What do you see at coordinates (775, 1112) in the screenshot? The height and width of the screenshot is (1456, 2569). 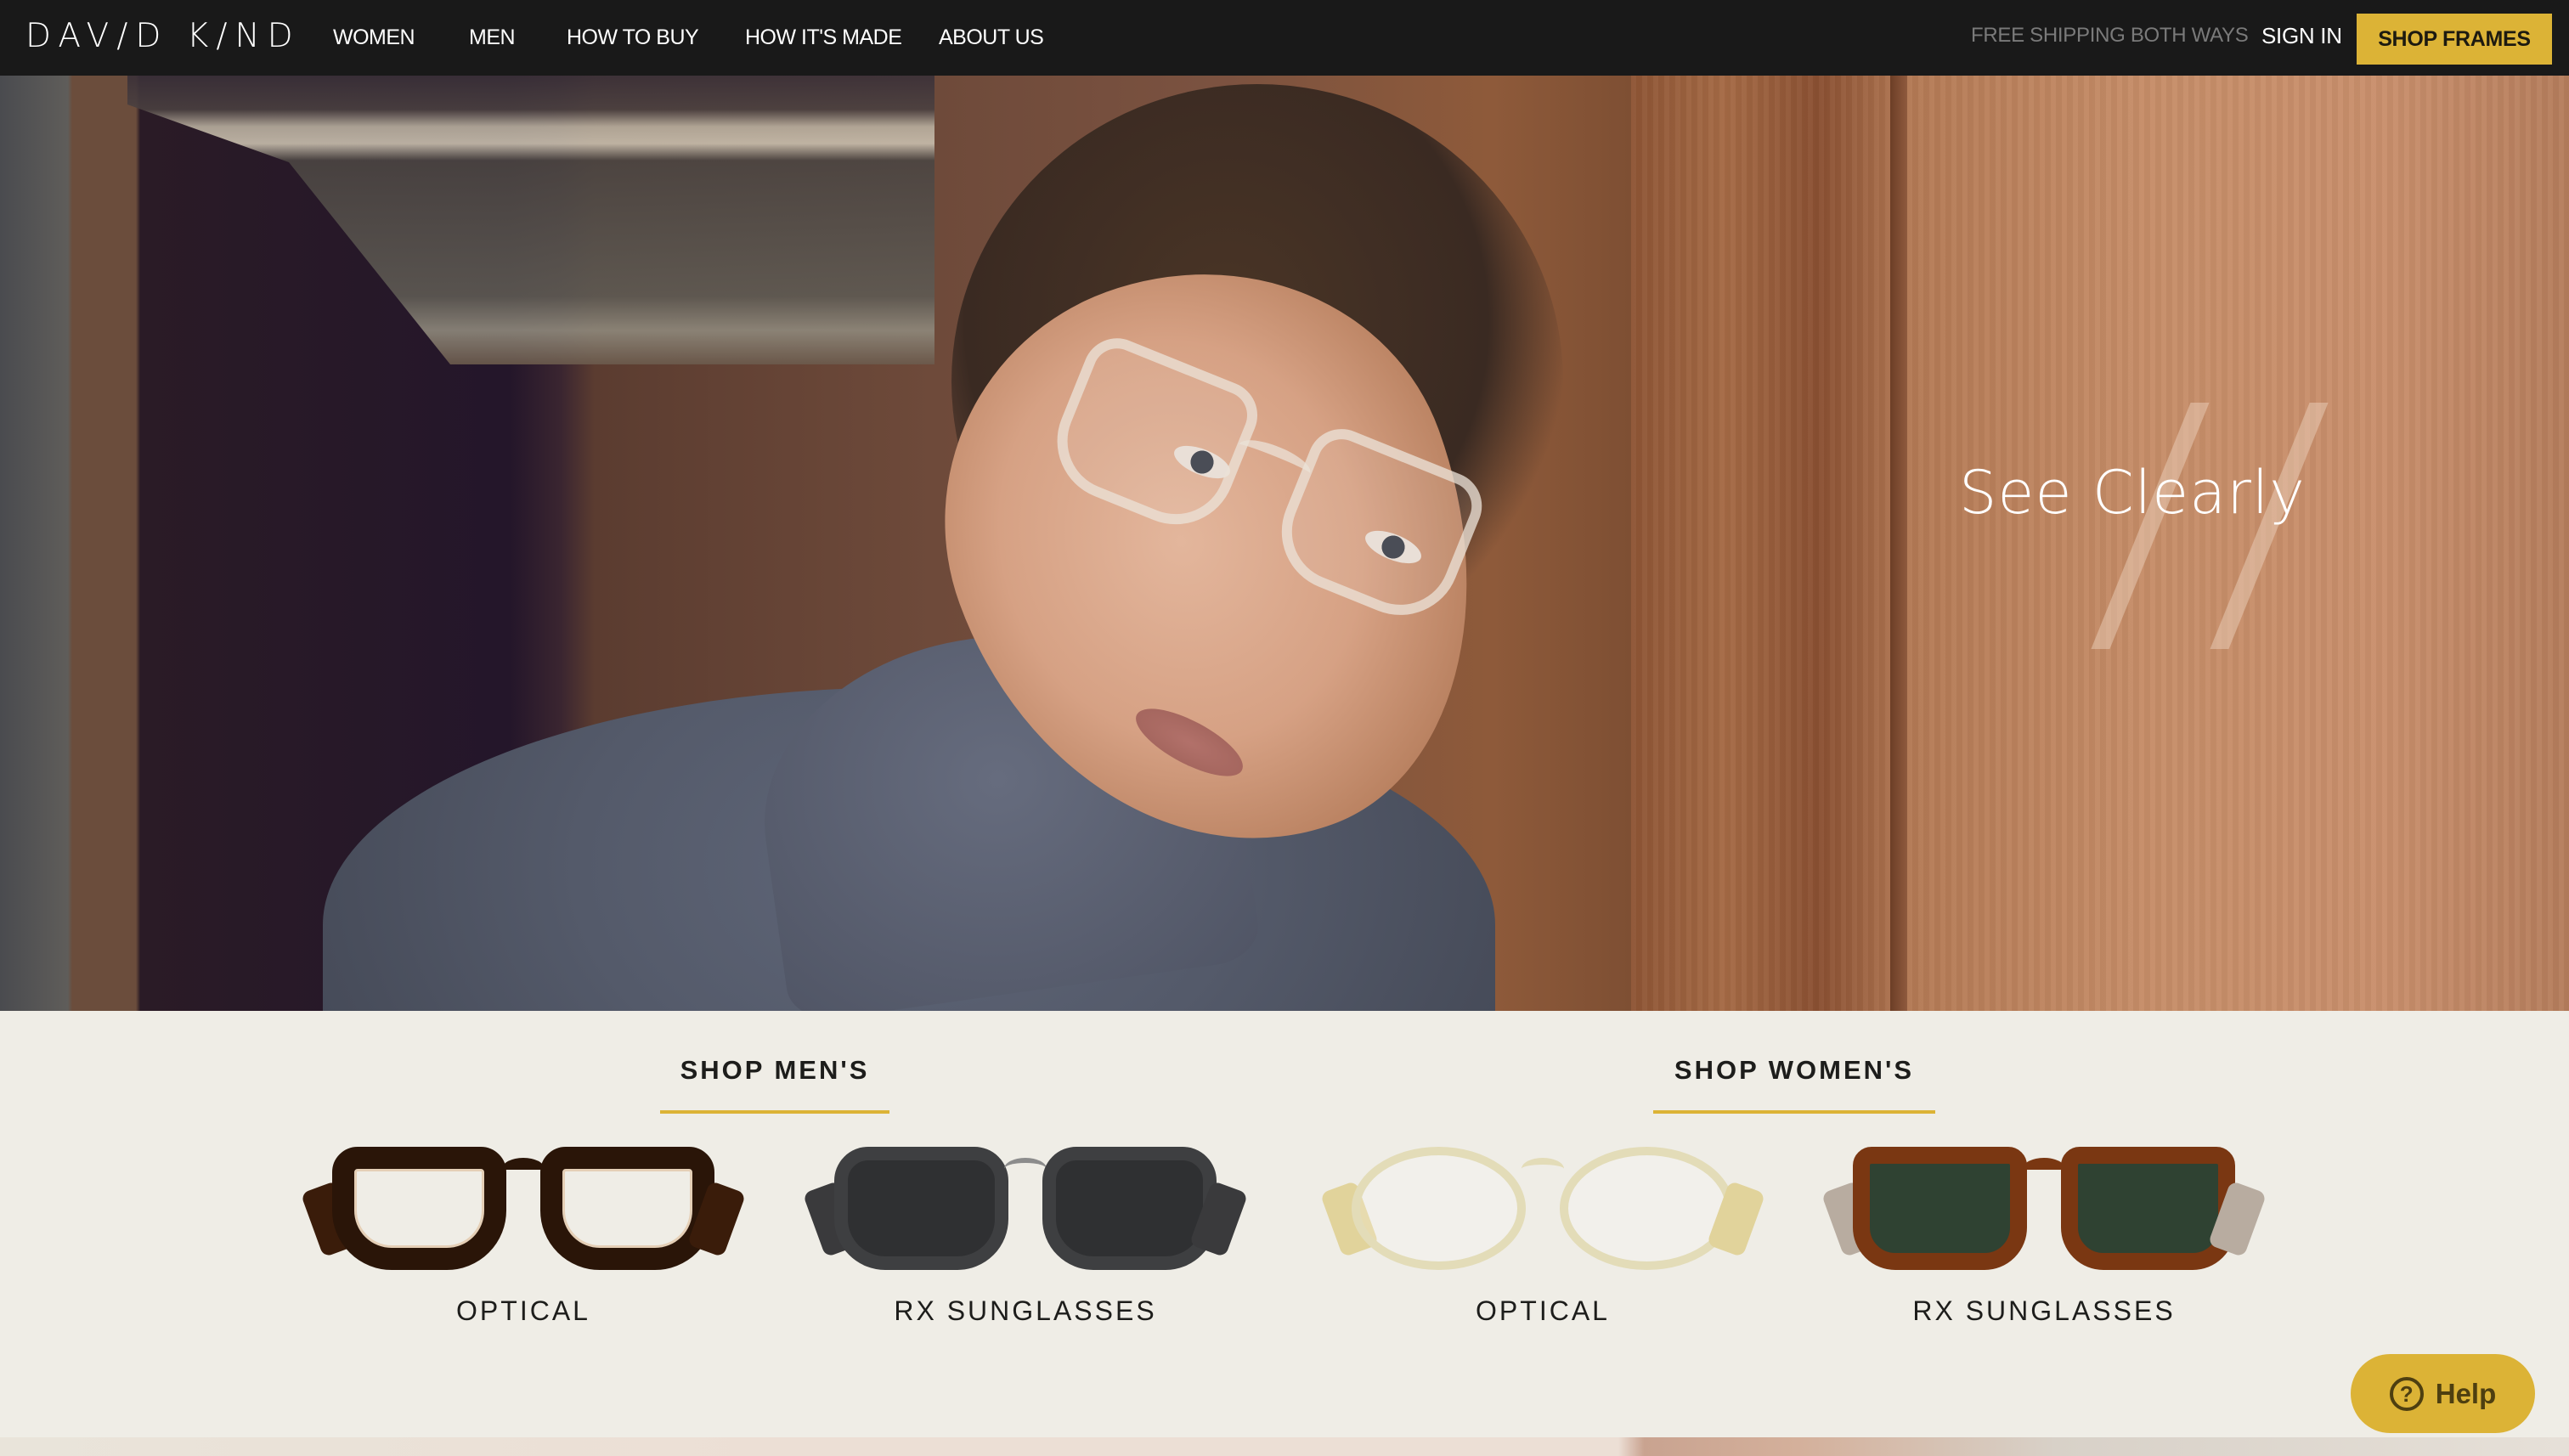 I see `shop-mens-underline` at bounding box center [775, 1112].